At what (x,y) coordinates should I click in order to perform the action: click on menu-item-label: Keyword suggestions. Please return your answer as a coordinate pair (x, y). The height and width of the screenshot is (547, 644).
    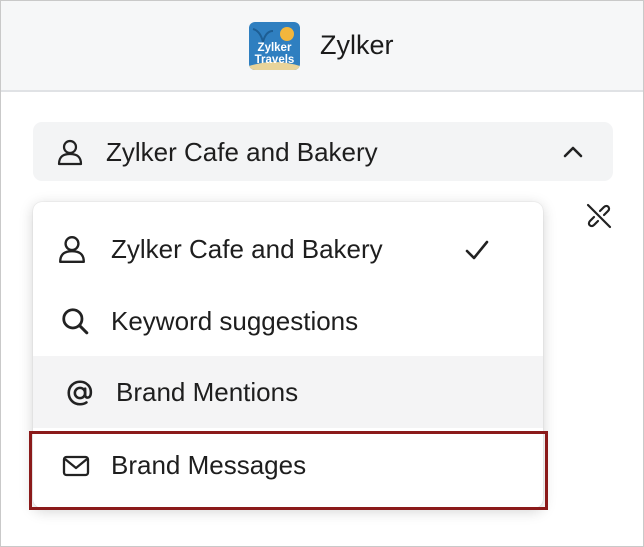
    Looking at the image, I should click on (235, 321).